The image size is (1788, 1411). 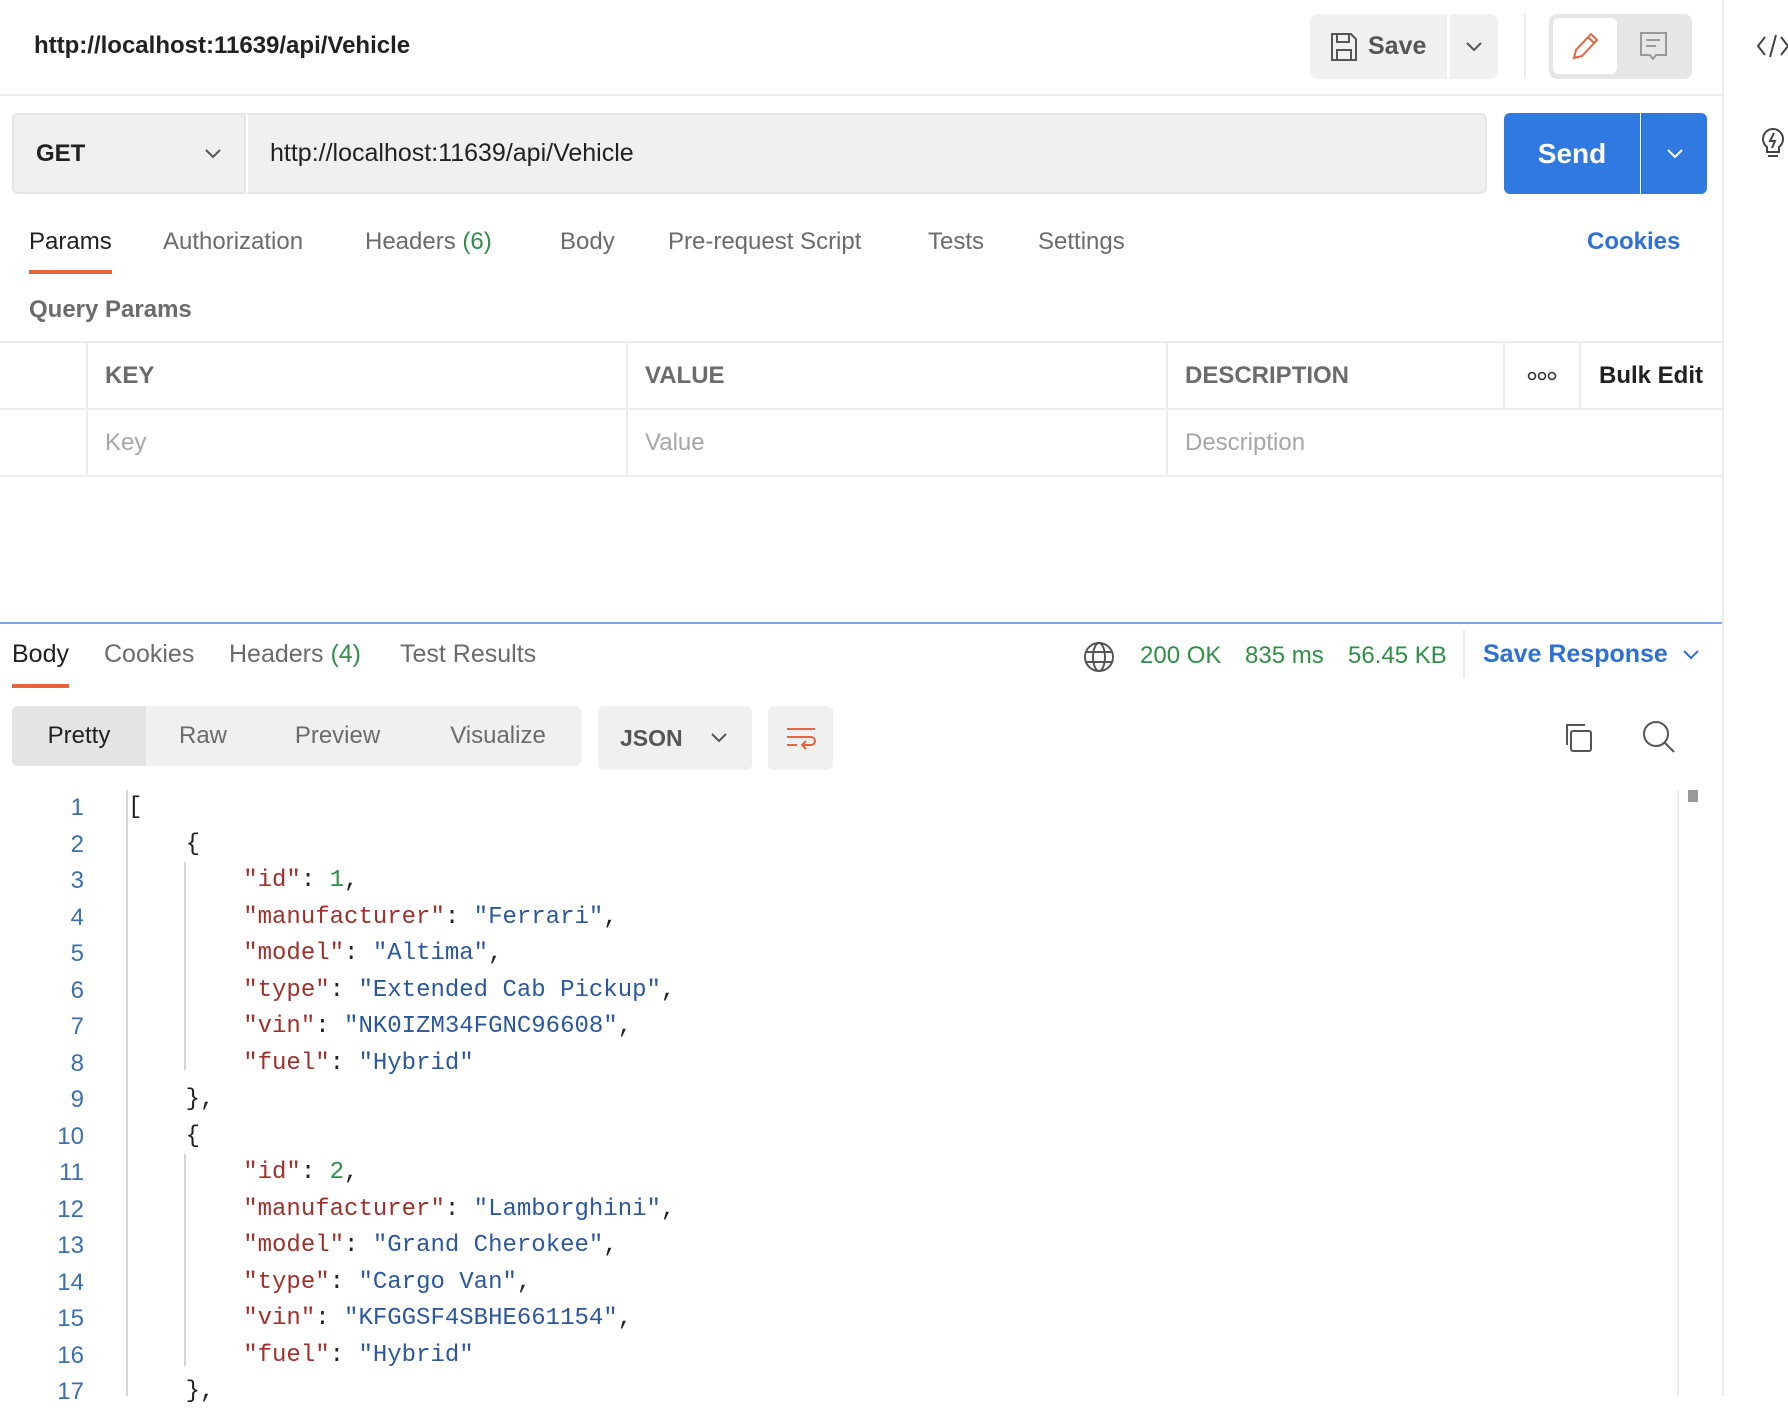 I want to click on wrap-lines-button, so click(x=800, y=738).